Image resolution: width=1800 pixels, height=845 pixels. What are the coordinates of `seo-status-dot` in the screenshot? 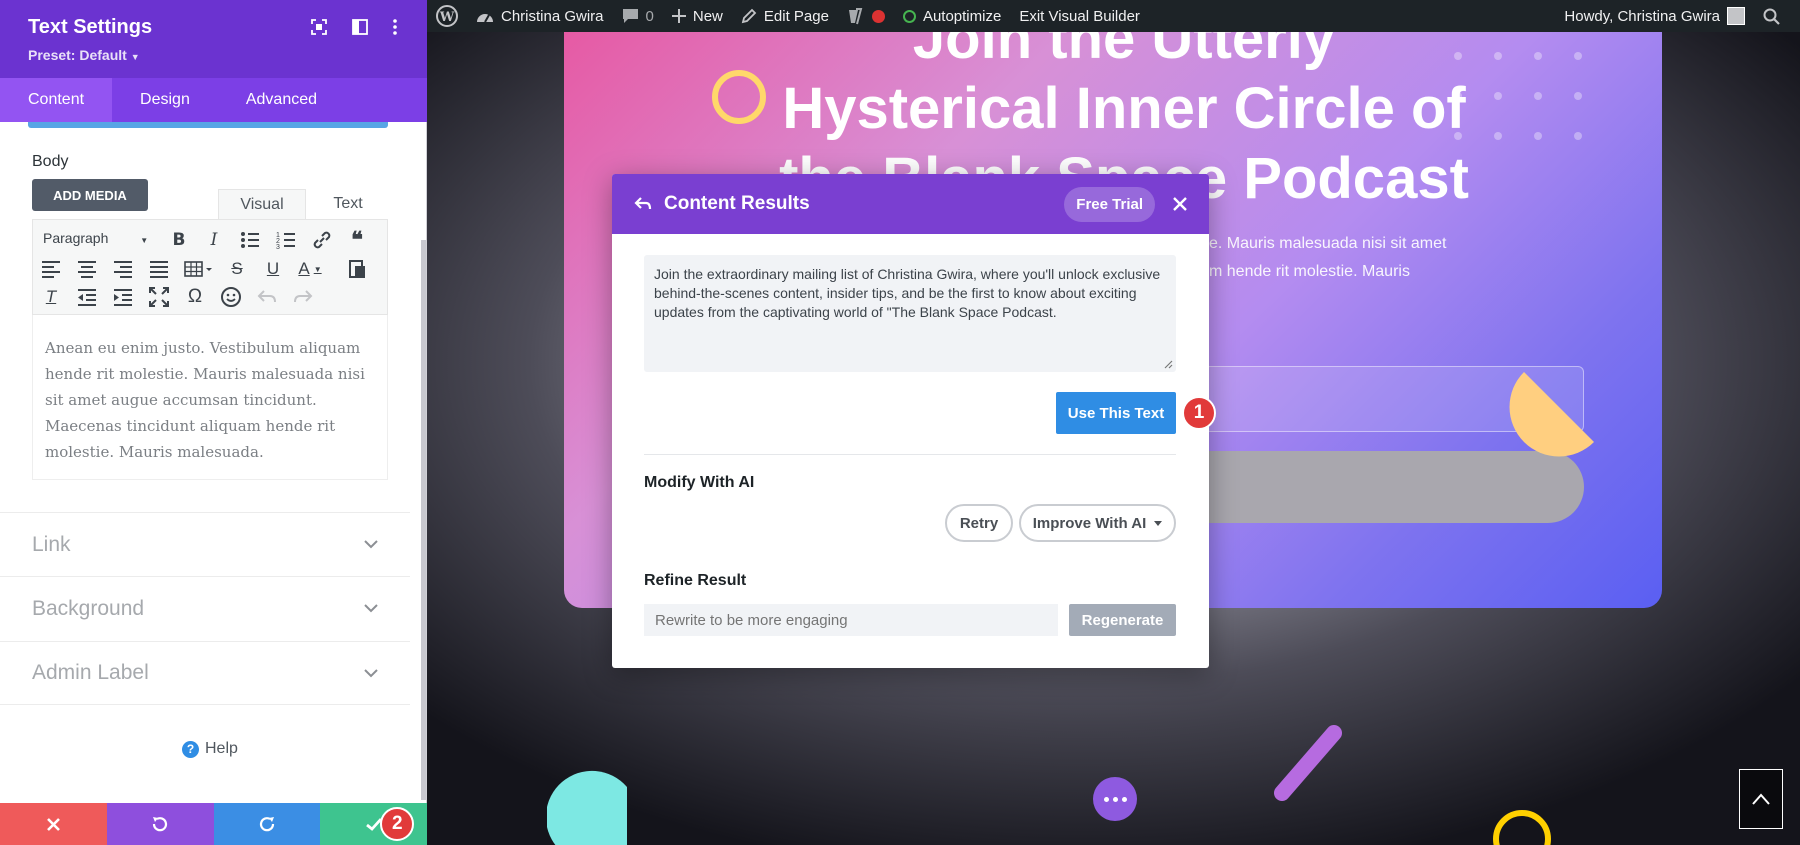 It's located at (878, 16).